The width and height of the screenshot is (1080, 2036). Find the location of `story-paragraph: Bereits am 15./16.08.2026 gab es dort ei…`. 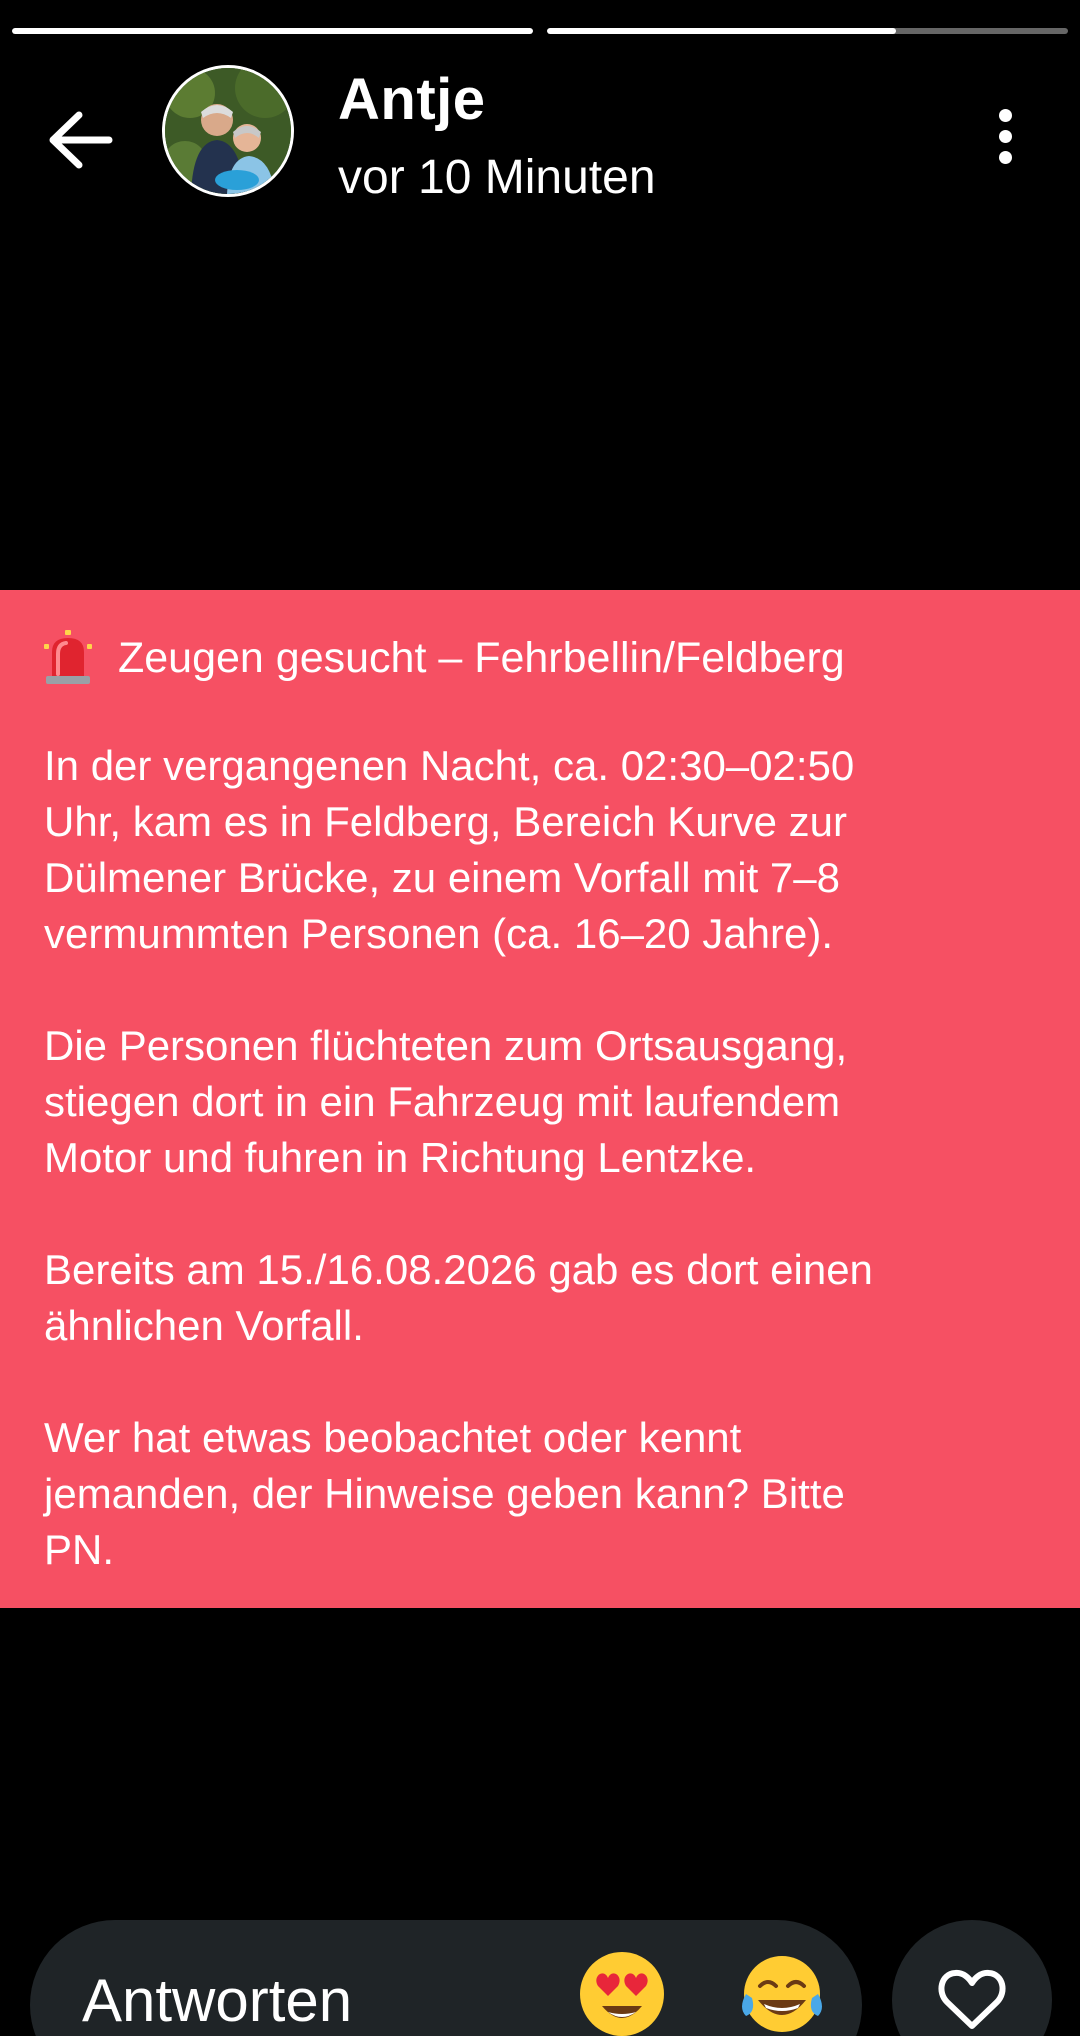

story-paragraph: Bereits am 15./16.08.2026 gab es dort ei… is located at coordinates (458, 1297).